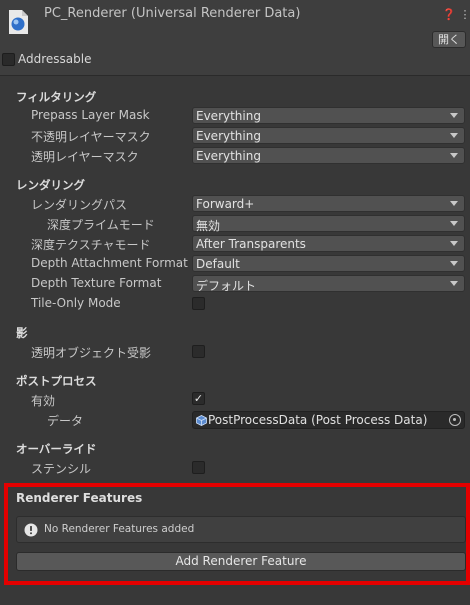 This screenshot has width=470, height=605. Describe the element at coordinates (85, 157) in the screenshot. I see `transparent-layer-mask-label: 透明レイヤーマスク` at that location.